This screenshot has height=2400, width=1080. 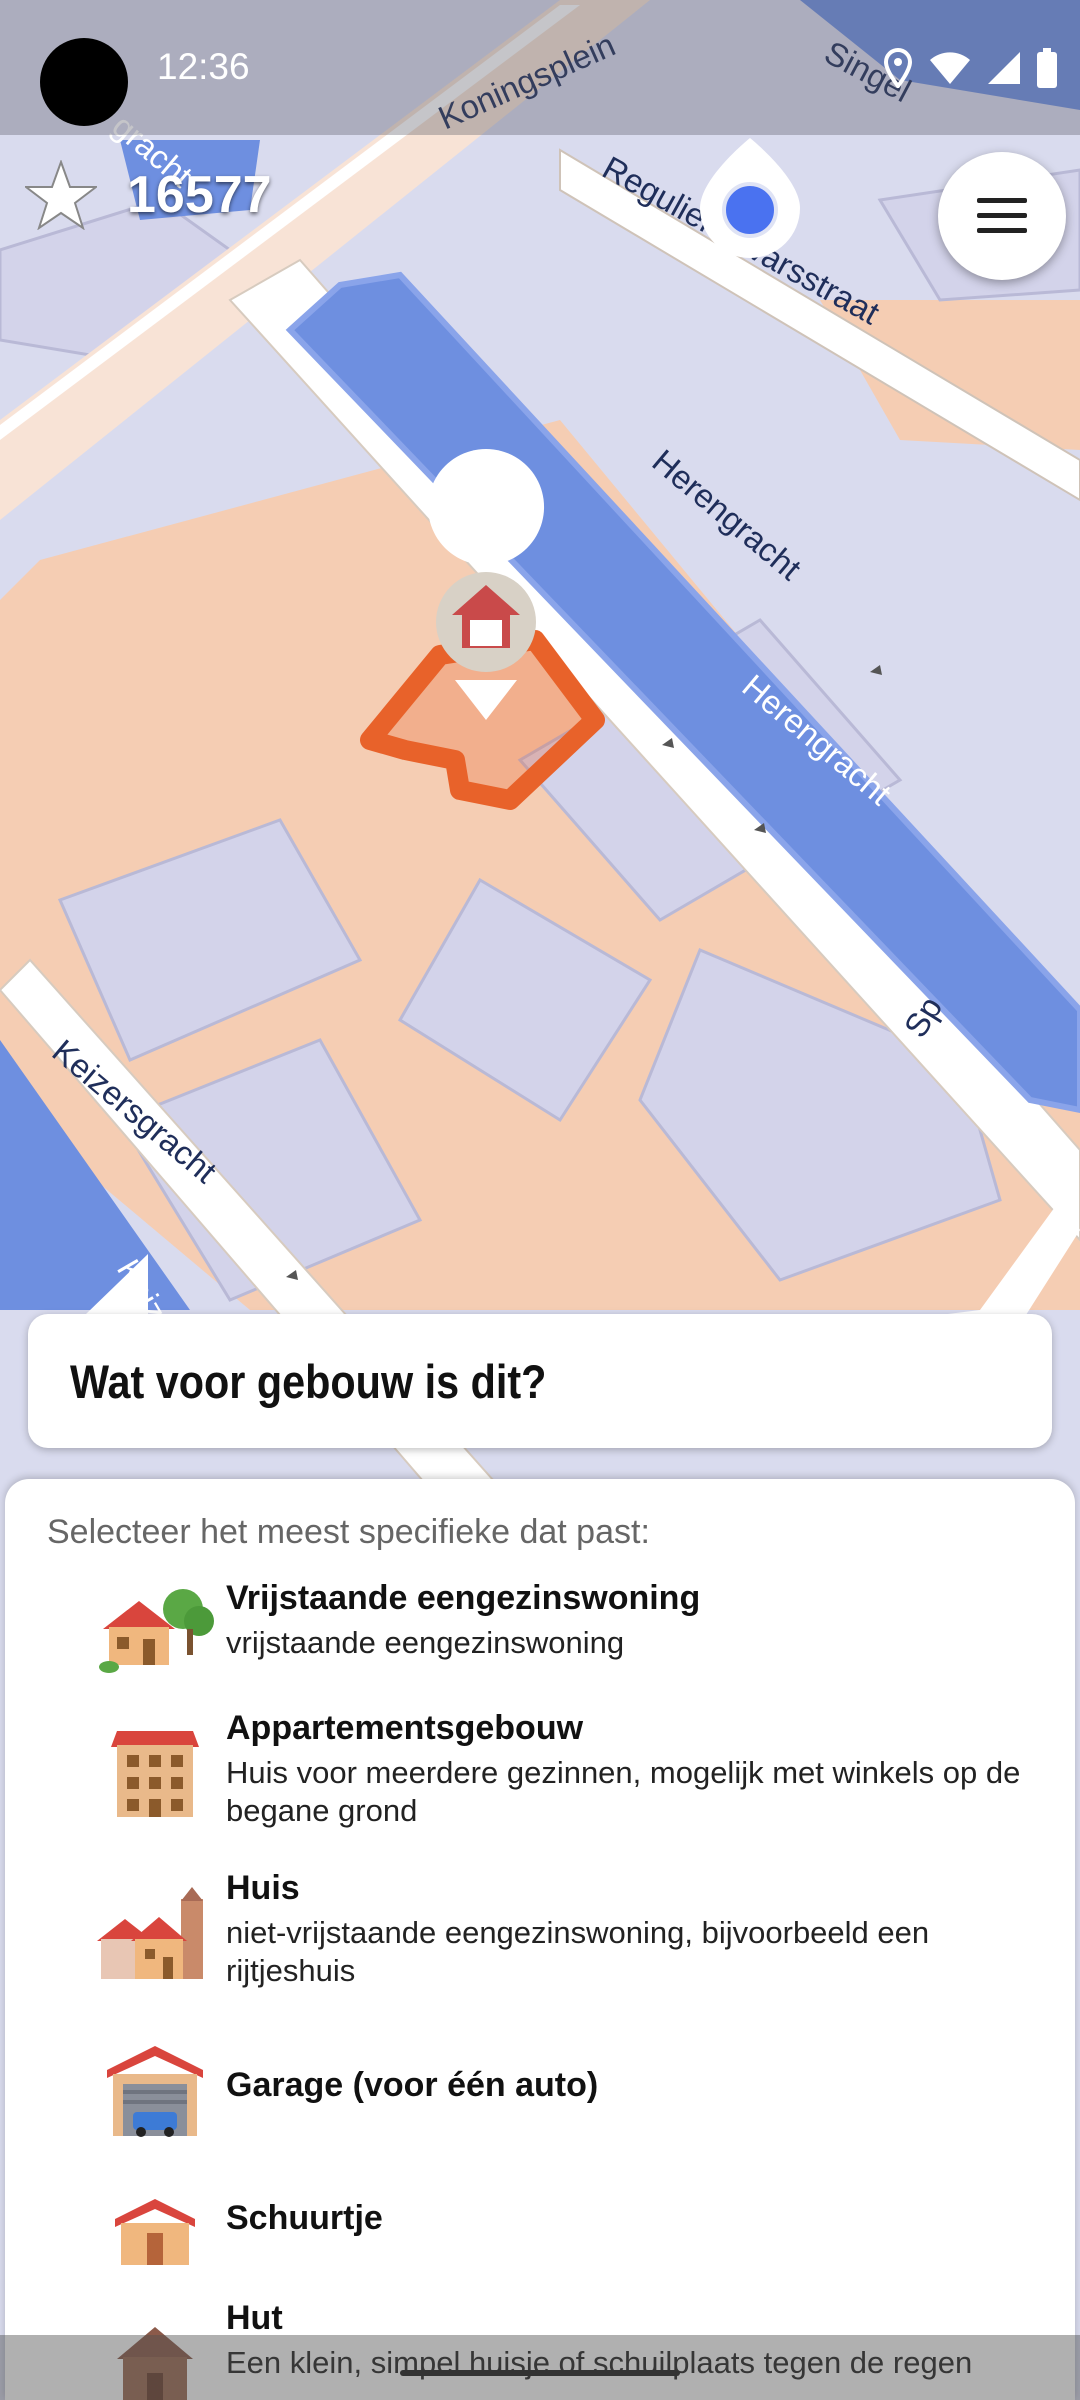 I want to click on shed-icon, so click(x=155, y=2232).